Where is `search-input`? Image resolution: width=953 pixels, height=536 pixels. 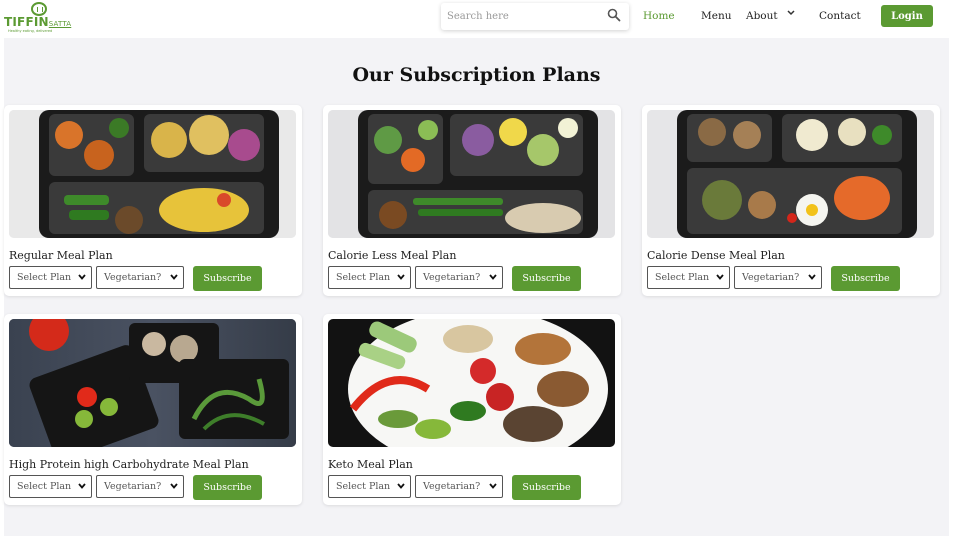 search-input is located at coordinates (522, 16).